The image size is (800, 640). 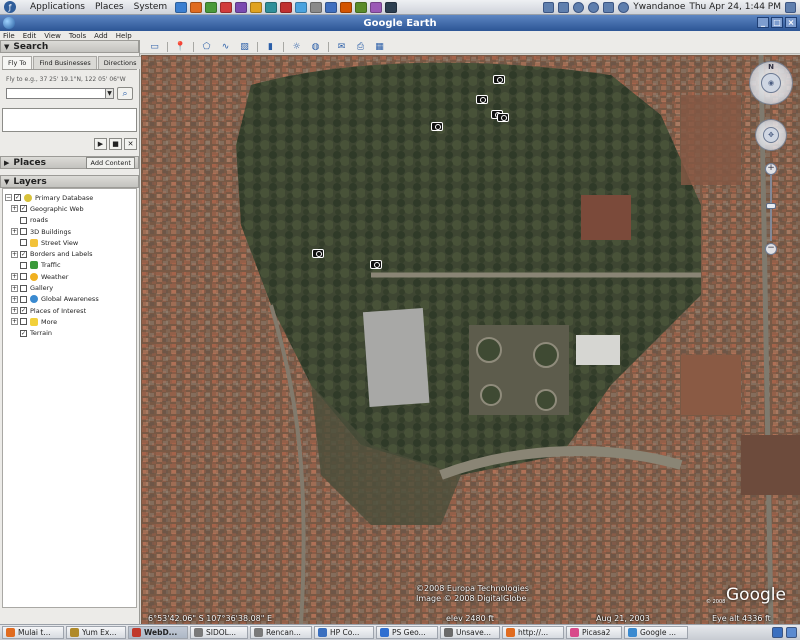 What do you see at coordinates (180, 46) in the screenshot?
I see `placemark-icon: 📍` at bounding box center [180, 46].